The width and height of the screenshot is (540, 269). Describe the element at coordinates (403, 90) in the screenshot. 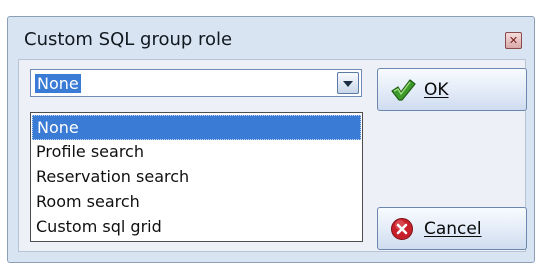

I see `checkmark-icon` at that location.